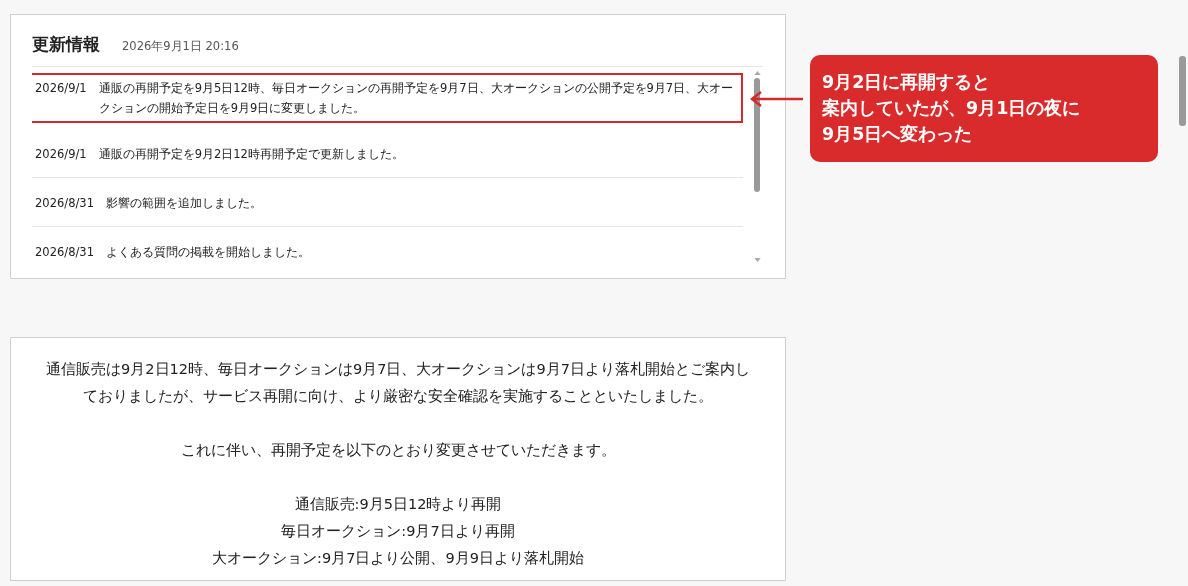 The height and width of the screenshot is (586, 1188). What do you see at coordinates (207, 252) in the screenshot?
I see `update-text: よくある質問の掲載を開始しました。` at bounding box center [207, 252].